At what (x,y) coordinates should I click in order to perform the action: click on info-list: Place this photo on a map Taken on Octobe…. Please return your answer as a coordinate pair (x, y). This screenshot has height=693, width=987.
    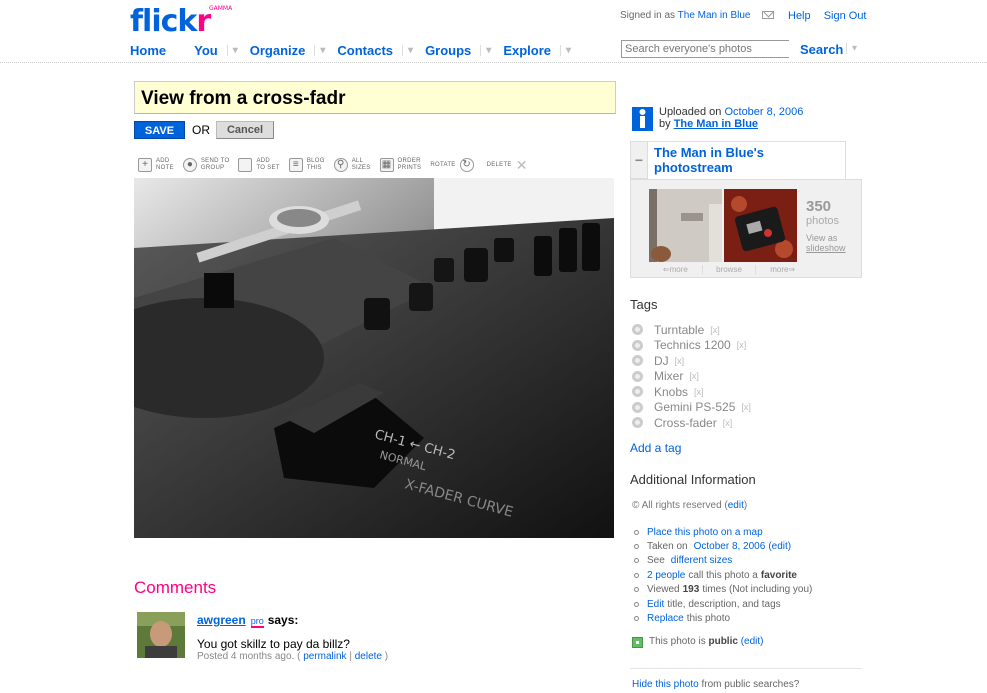
    Looking at the image, I should click on (723, 575).